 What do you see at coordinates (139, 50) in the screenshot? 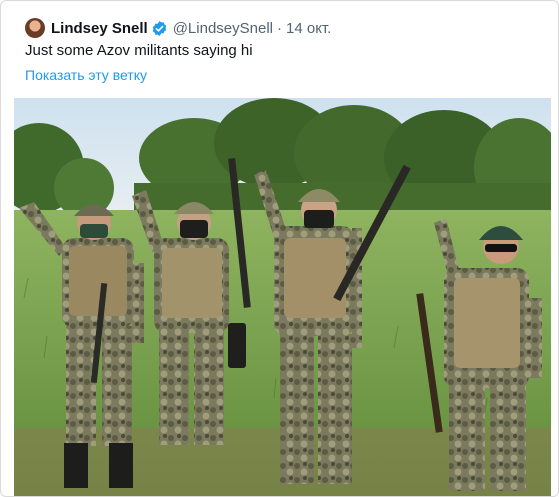
I see `tweet-text: Just some Azov militants saying hi` at bounding box center [139, 50].